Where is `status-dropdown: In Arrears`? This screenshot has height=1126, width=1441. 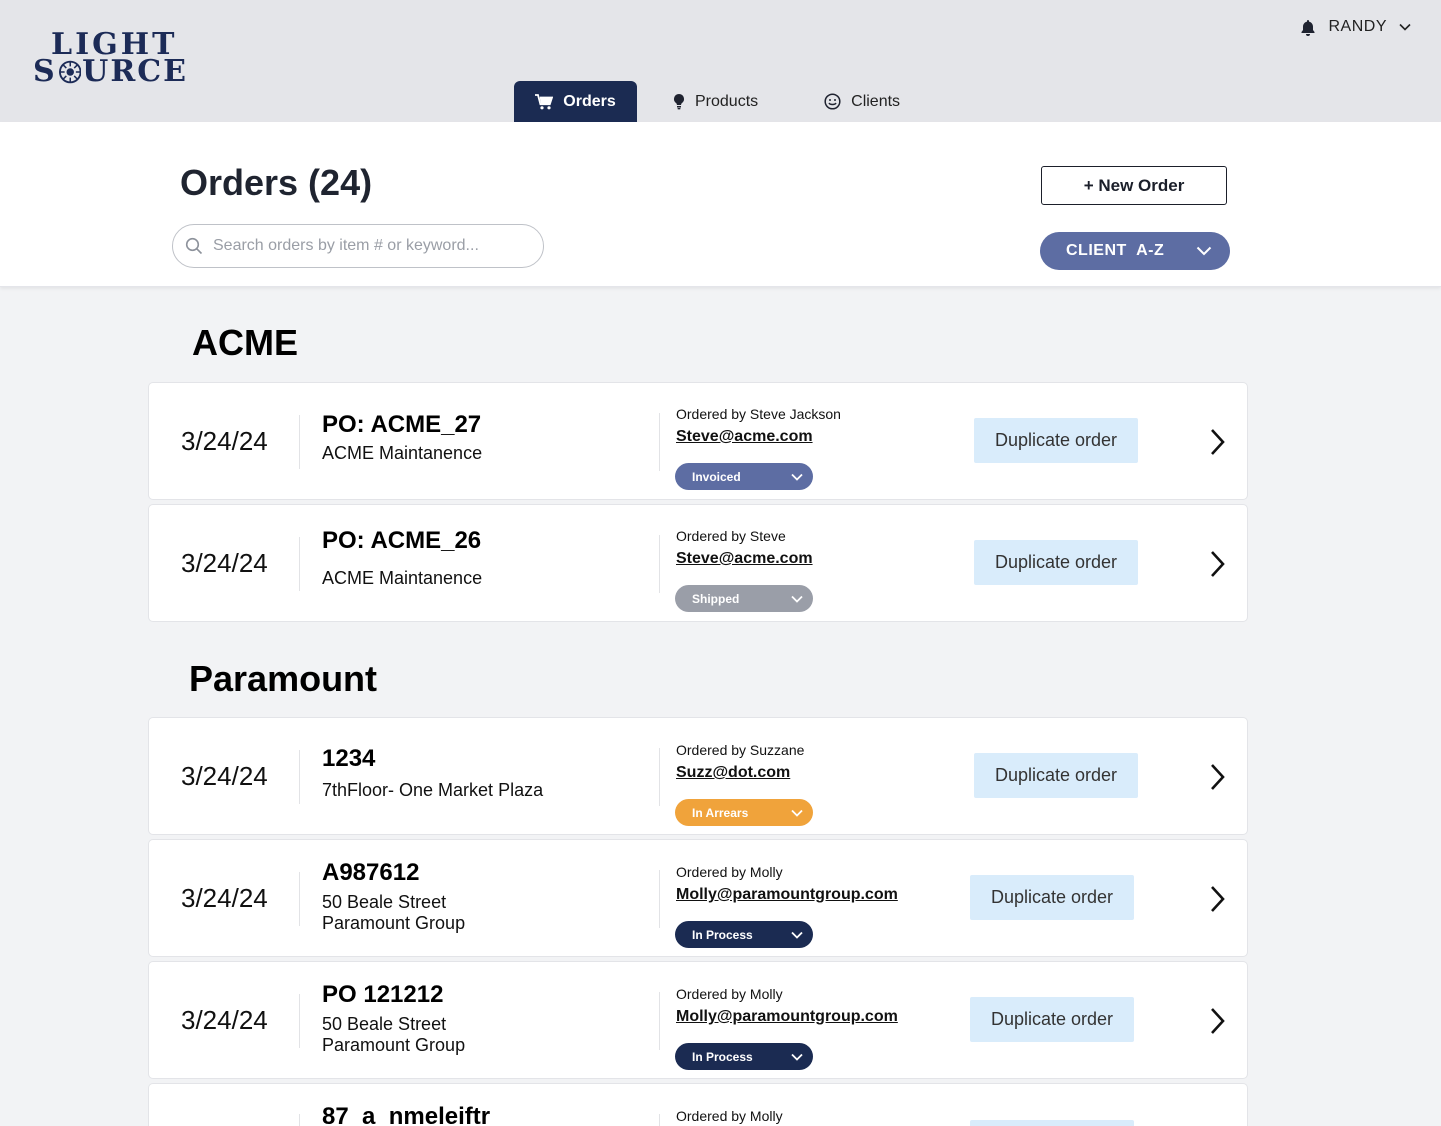
status-dropdown: In Arrears is located at coordinates (744, 812).